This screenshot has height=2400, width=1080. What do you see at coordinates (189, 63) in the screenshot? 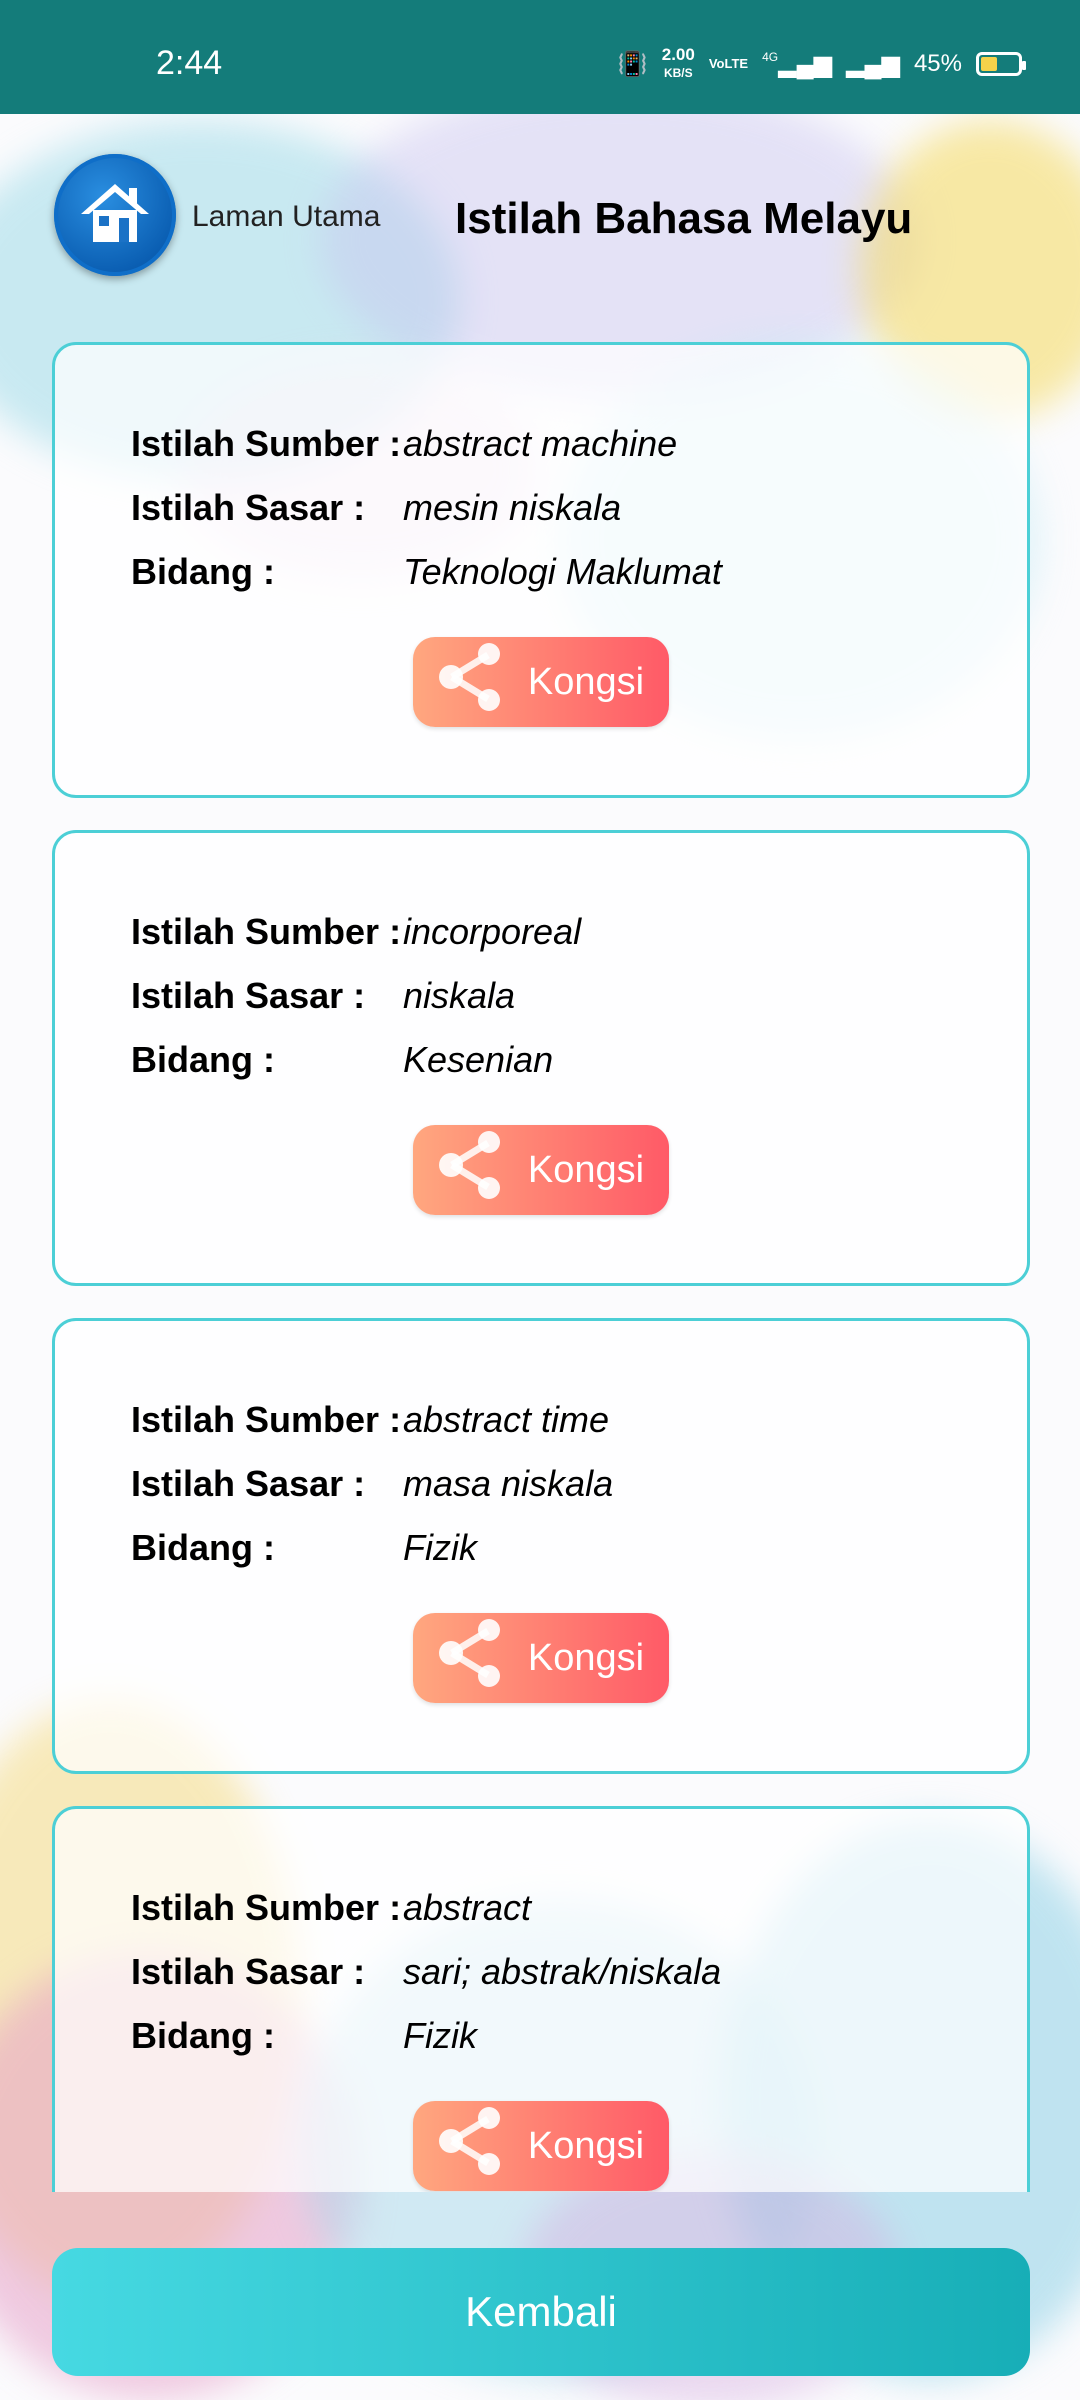
I see `status-time: 2:44` at bounding box center [189, 63].